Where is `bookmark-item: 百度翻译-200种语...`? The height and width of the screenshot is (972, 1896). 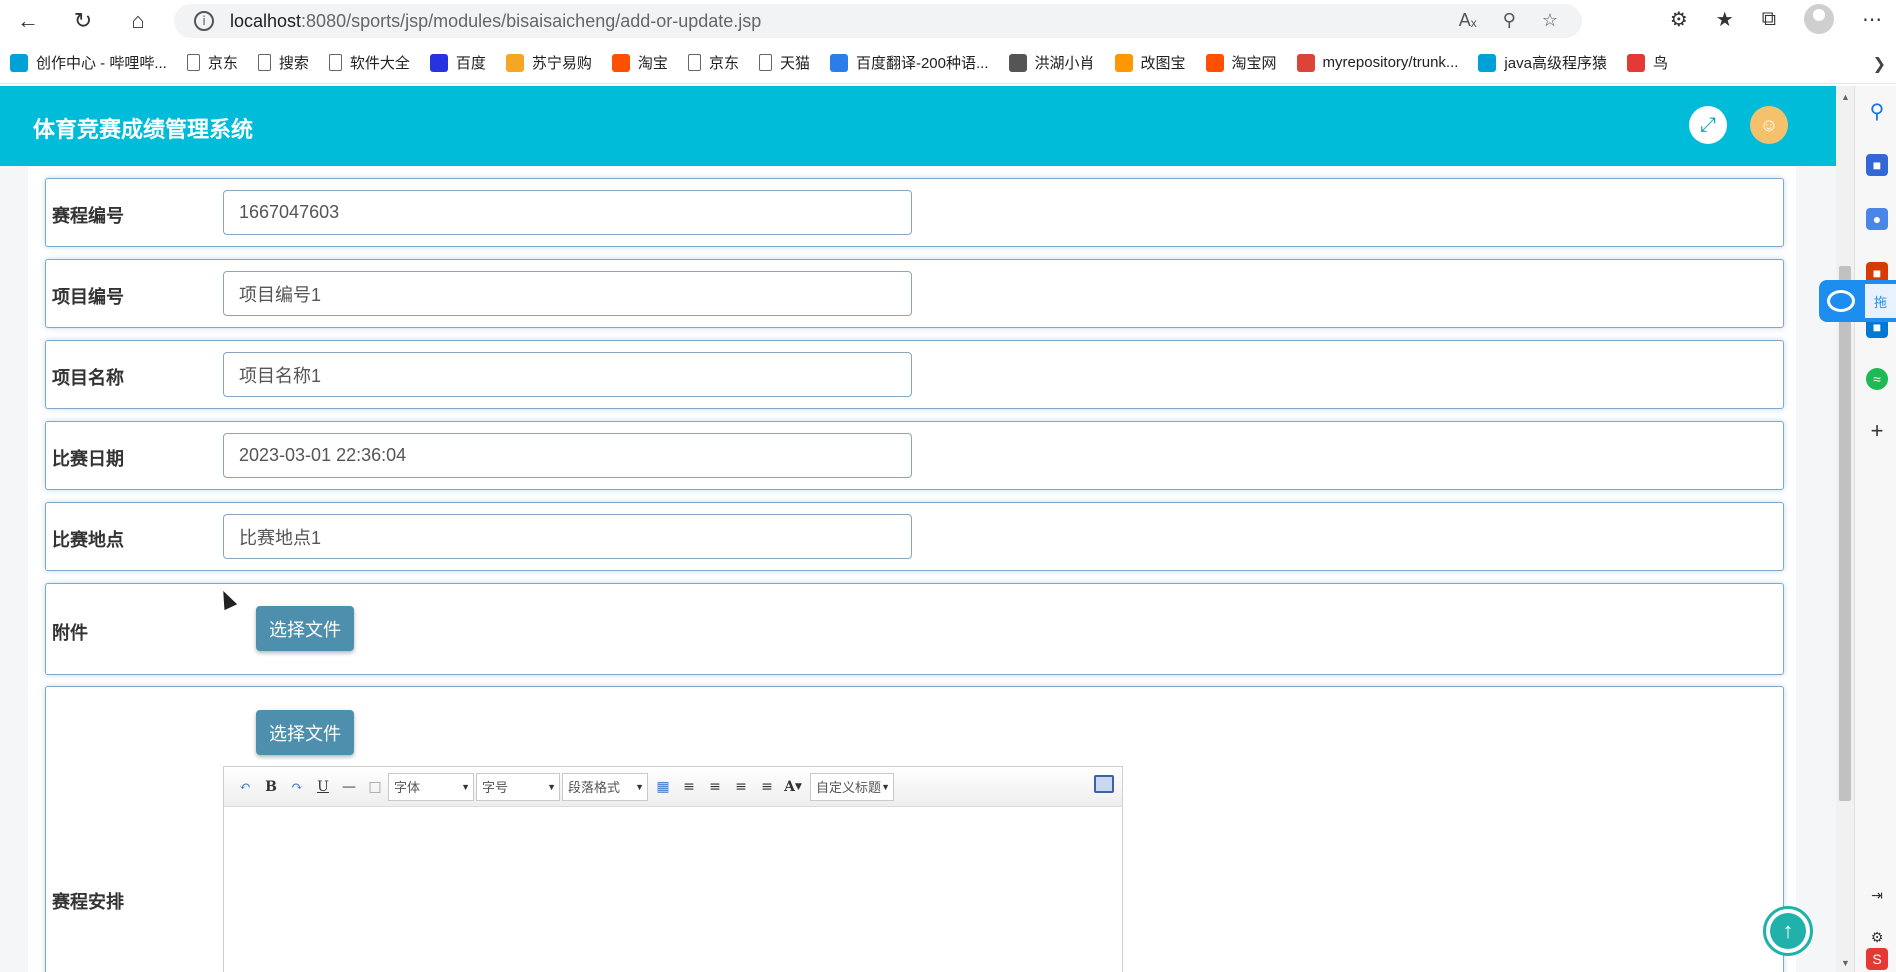 bookmark-item: 百度翻译-200种语... is located at coordinates (909, 62).